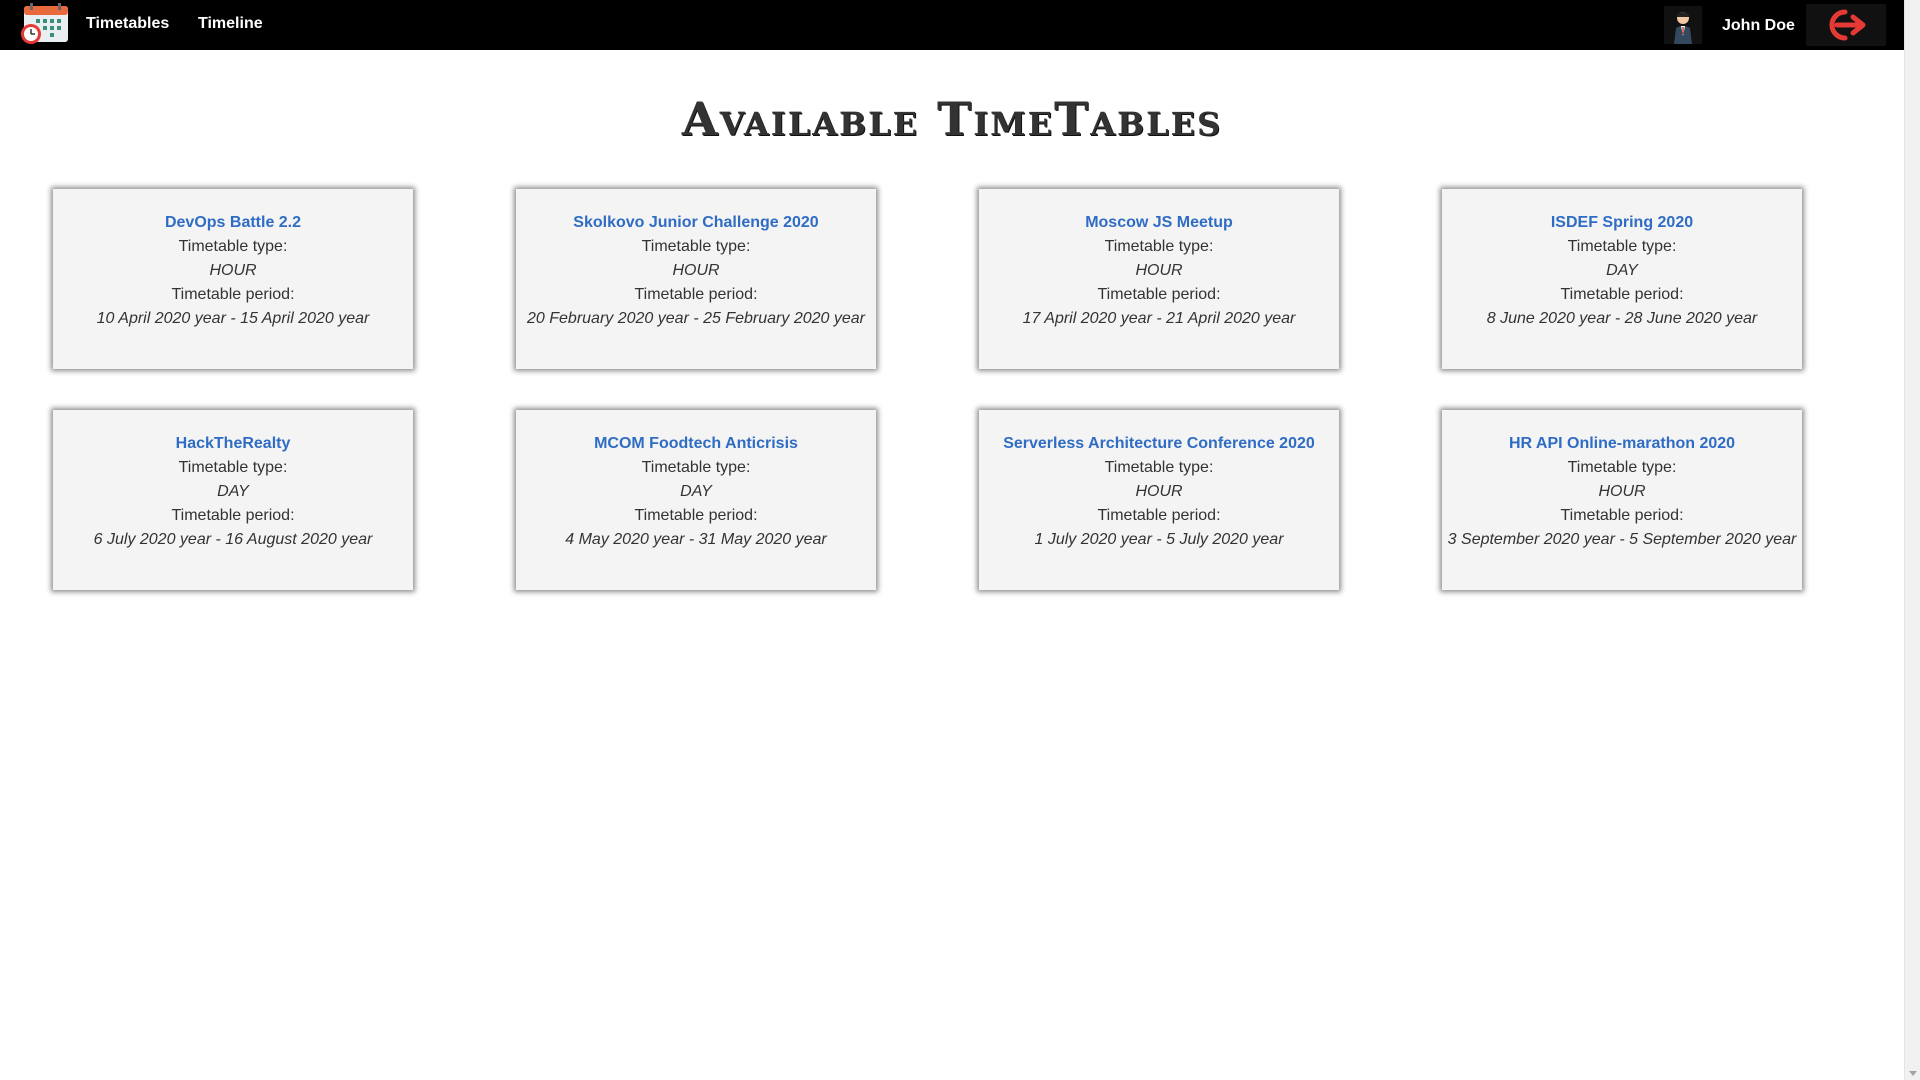 This screenshot has height=1080, width=1920. What do you see at coordinates (1159, 539) in the screenshot?
I see `period-value: 1 July 2020 year - 5 July 2020 year` at bounding box center [1159, 539].